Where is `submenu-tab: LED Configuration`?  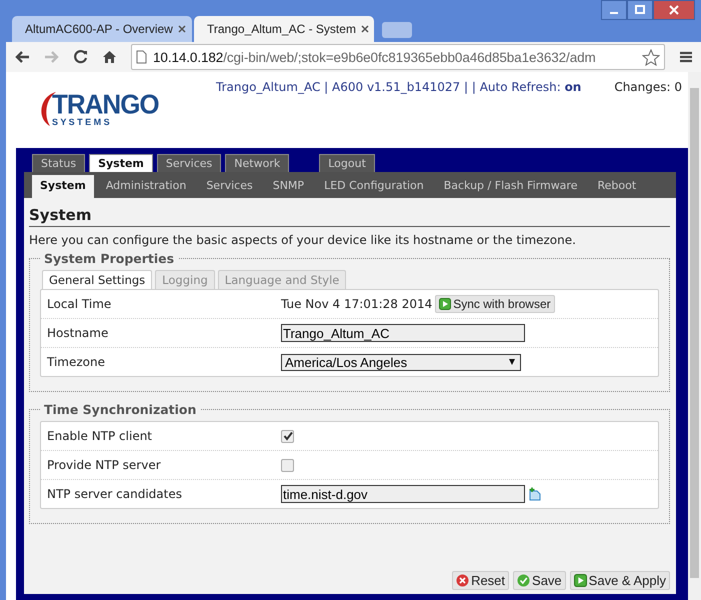 submenu-tab: LED Configuration is located at coordinates (374, 186).